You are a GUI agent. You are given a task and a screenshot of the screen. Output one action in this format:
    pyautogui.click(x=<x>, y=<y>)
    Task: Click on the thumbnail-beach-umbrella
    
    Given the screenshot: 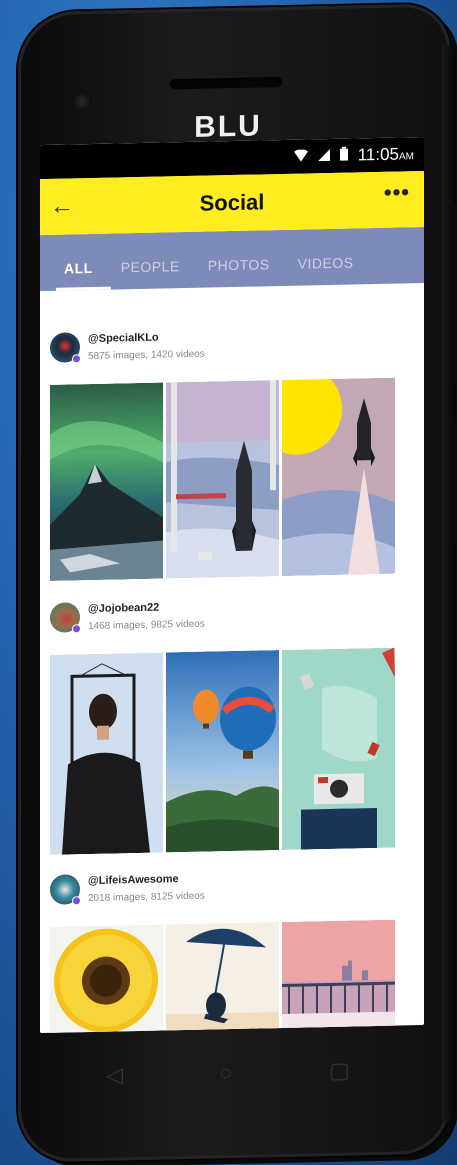 What is the action you would take?
    pyautogui.click(x=222, y=978)
    